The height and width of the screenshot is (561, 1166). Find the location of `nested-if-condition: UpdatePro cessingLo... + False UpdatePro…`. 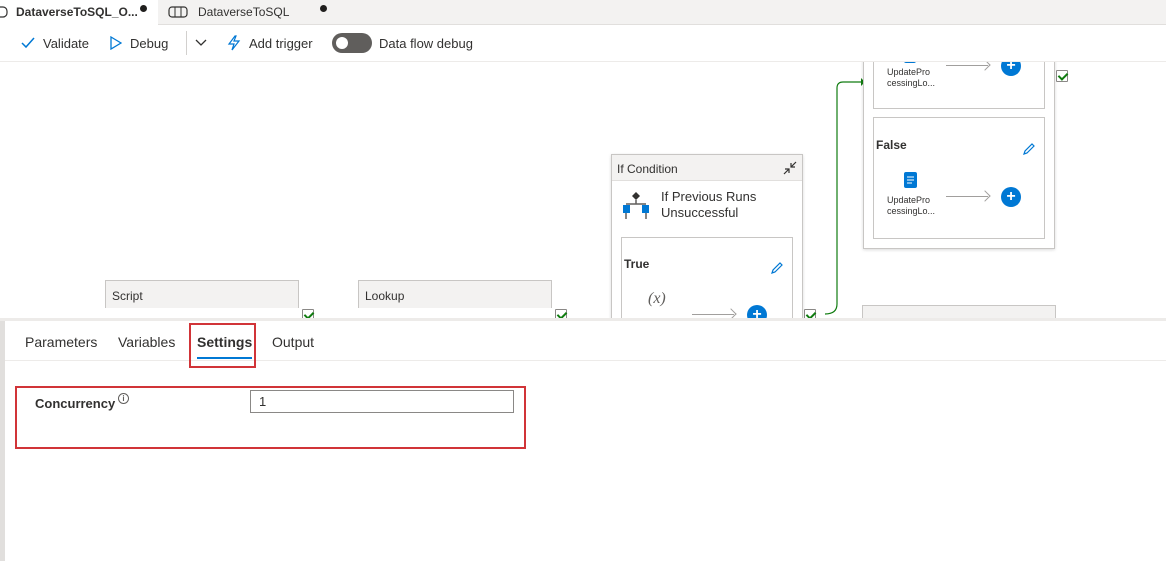

nested-if-condition: UpdatePro cessingLo... + False UpdatePro… is located at coordinates (959, 155).